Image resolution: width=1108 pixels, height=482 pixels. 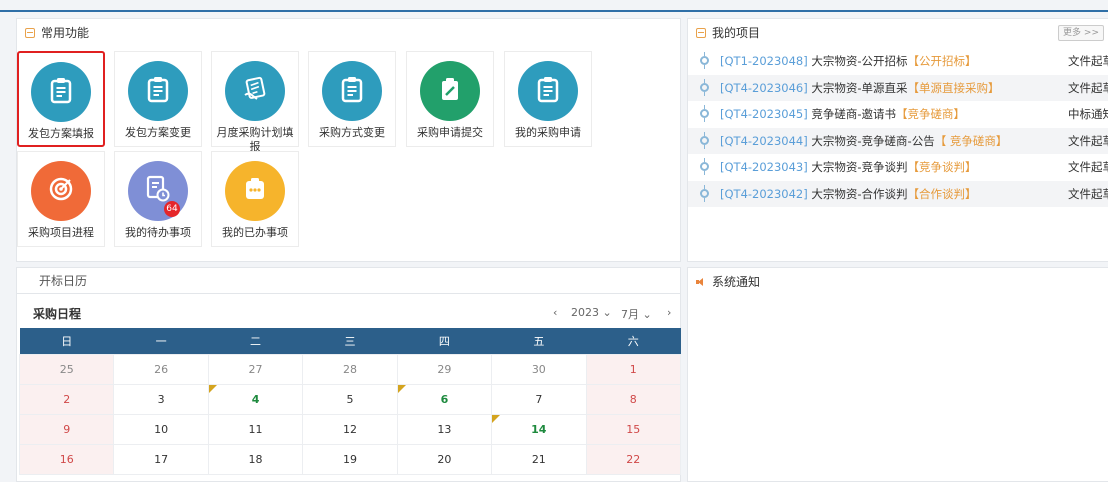 What do you see at coordinates (66, 369) in the screenshot?
I see `calendar-day: 25` at bounding box center [66, 369].